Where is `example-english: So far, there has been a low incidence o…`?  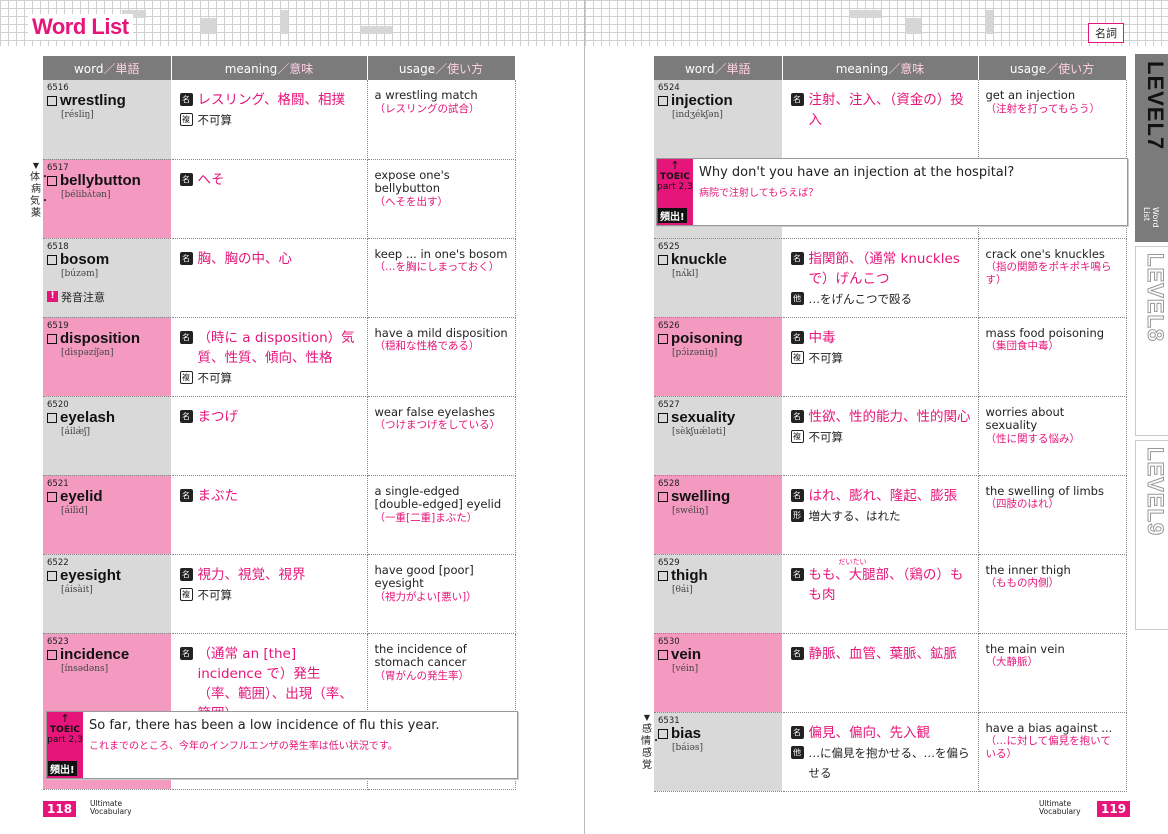 example-english: So far, there has been a low incidence o… is located at coordinates (264, 725).